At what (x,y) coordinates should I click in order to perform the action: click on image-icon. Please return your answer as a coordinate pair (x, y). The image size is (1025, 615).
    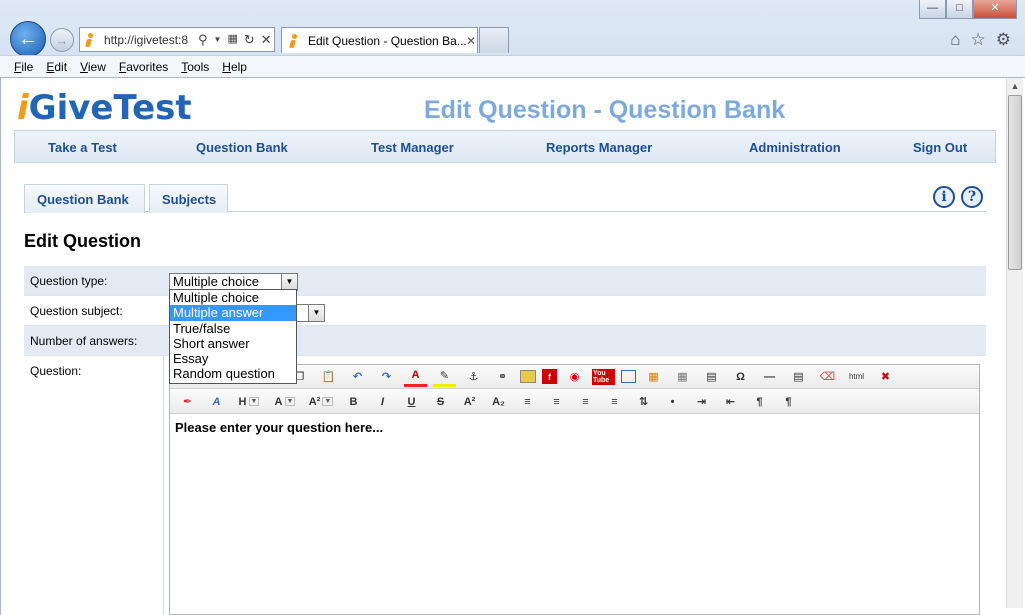
    Looking at the image, I should click on (528, 376).